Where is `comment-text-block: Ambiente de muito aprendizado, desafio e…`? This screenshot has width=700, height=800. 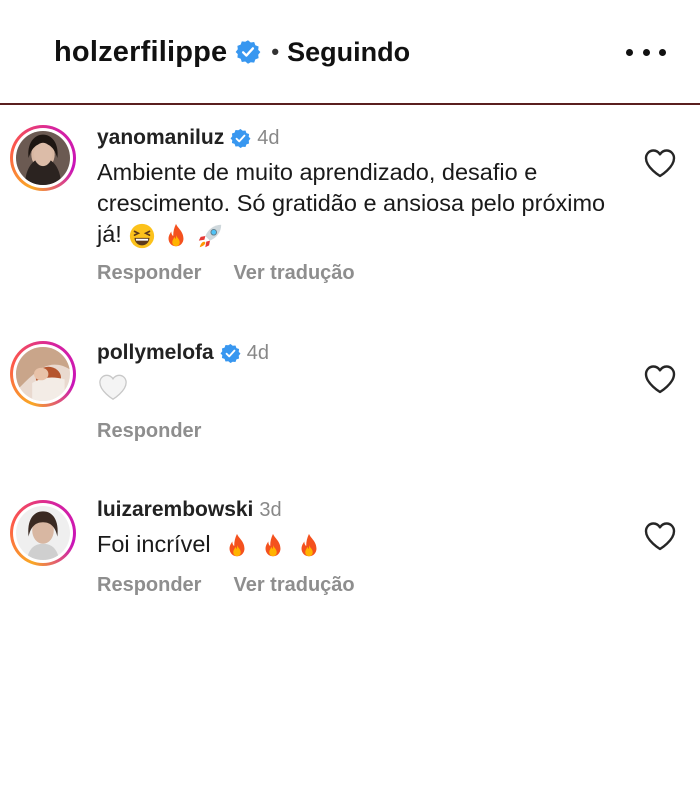
comment-text-block: Ambiente de muito aprendizado, desafio e… is located at coordinates (357, 203).